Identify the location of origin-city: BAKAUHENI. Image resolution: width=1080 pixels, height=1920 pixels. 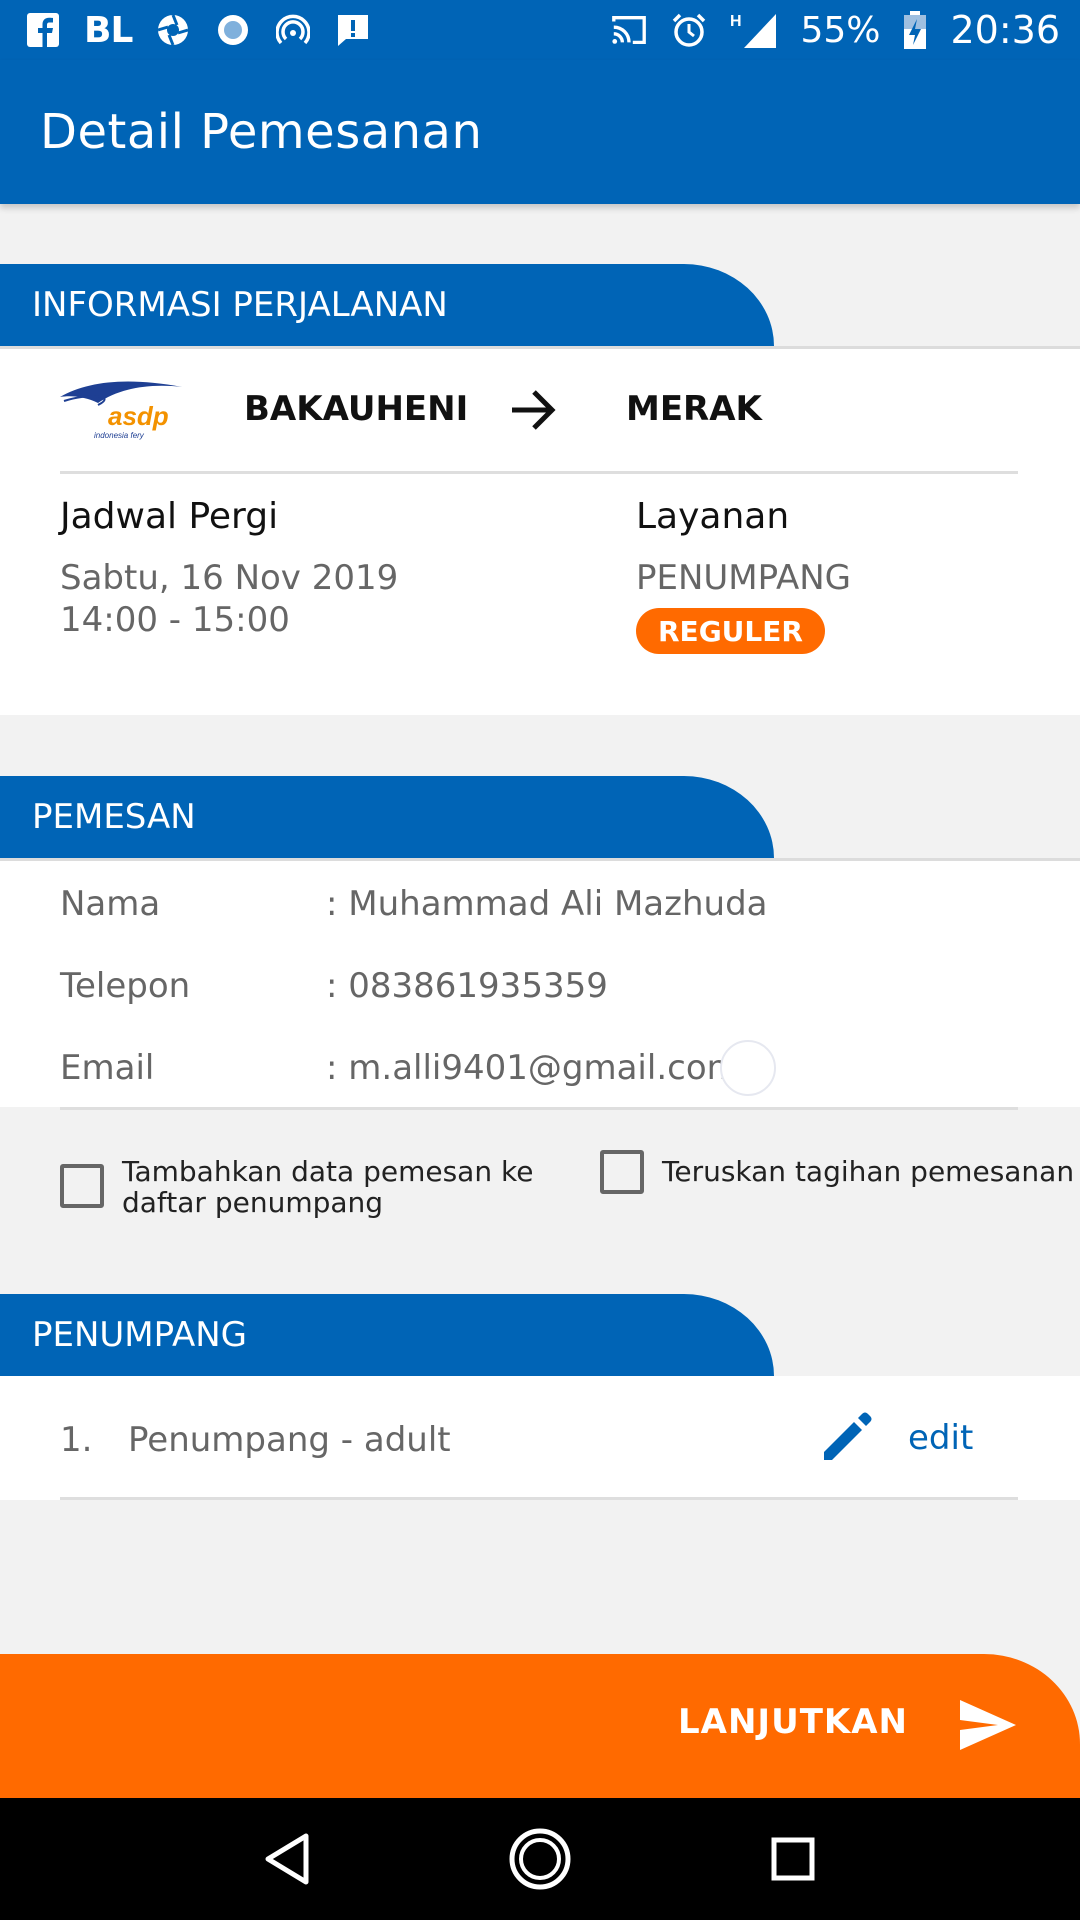
(356, 409).